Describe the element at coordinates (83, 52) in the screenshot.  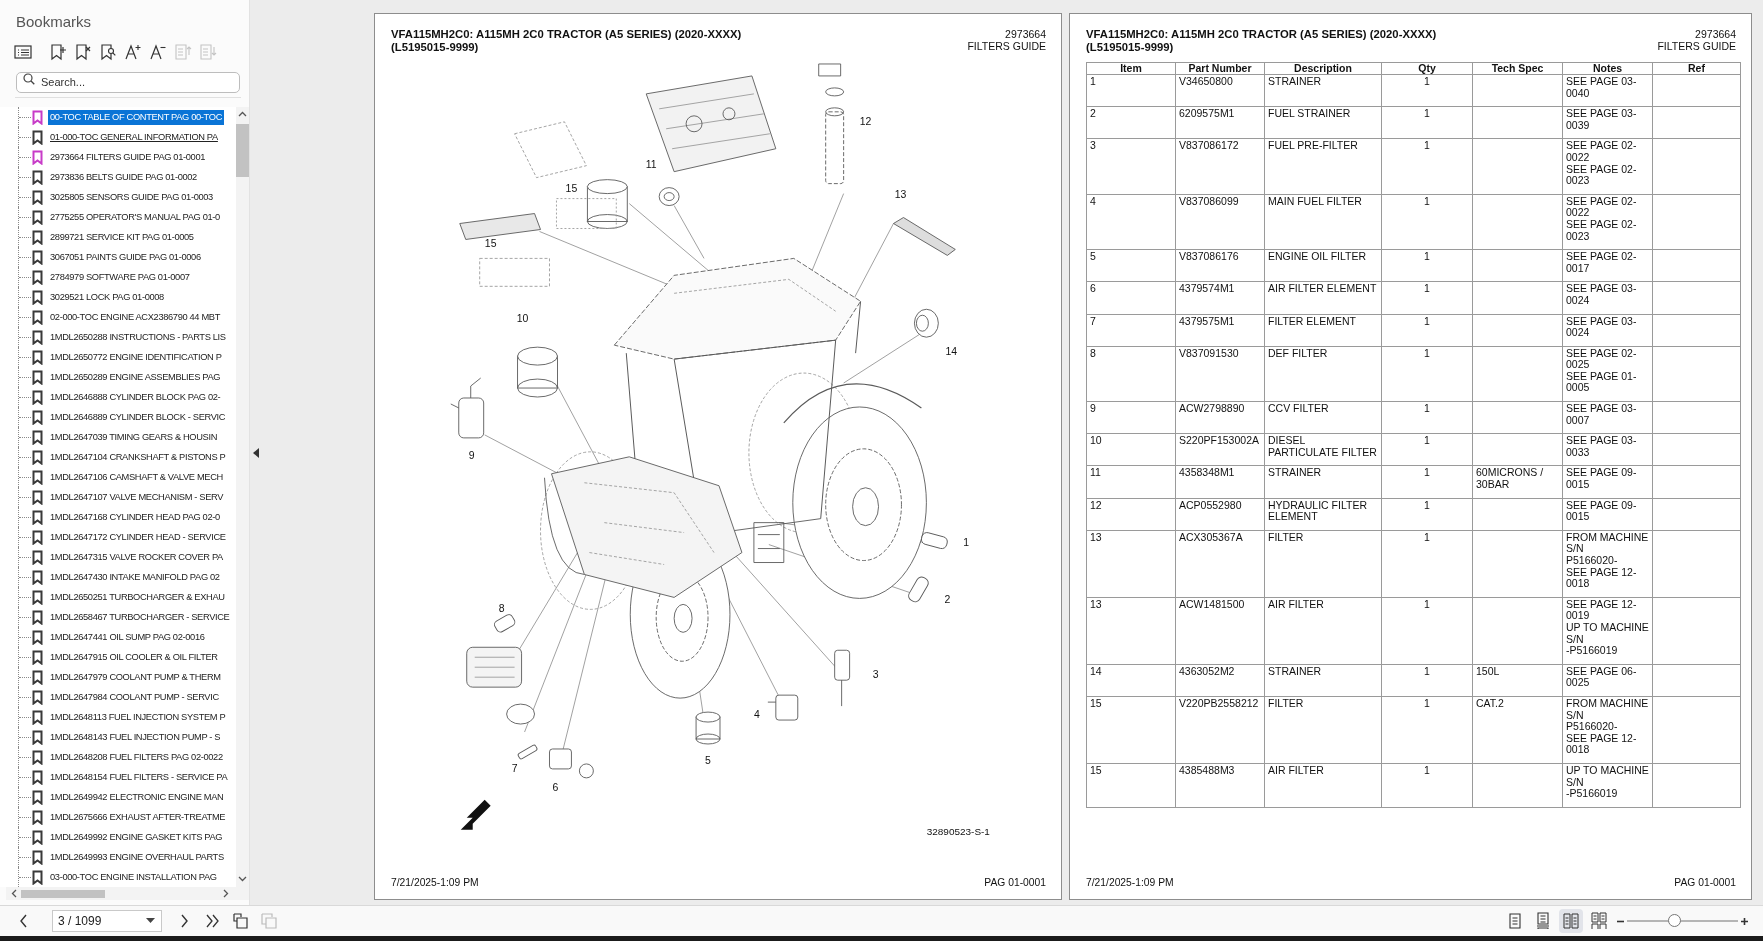
I see `bookmark-delete-icon` at that location.